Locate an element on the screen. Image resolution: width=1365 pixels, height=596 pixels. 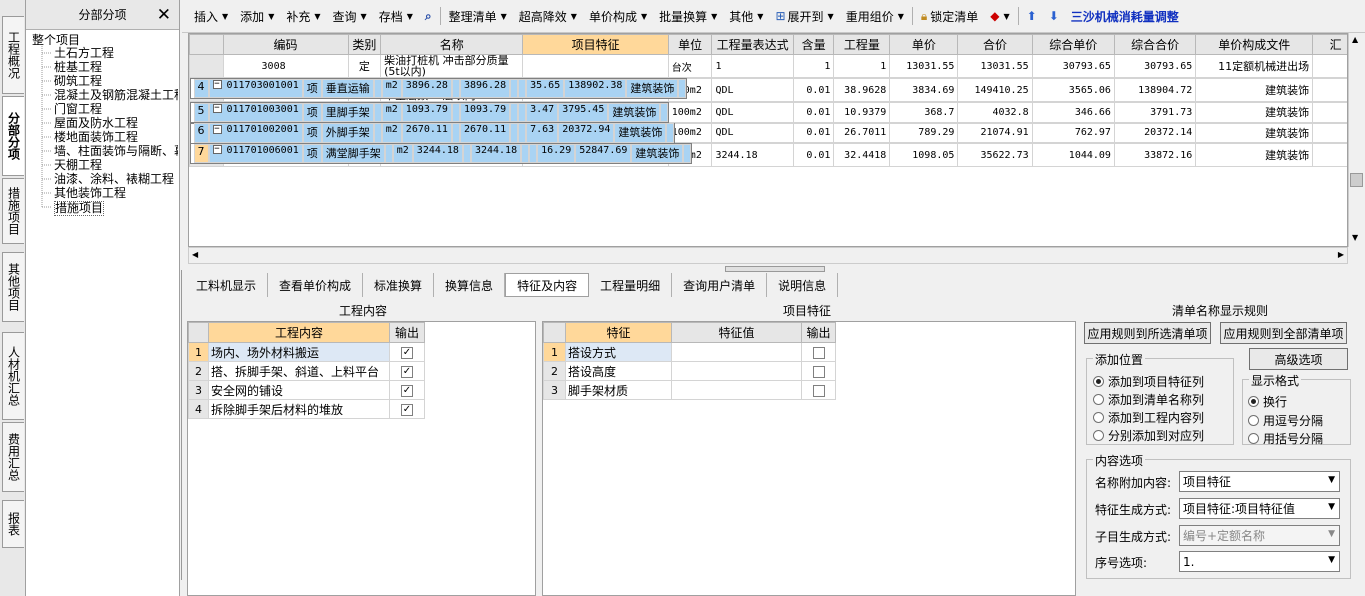
tree-item: 天棚工程 is located at coordinates (78, 165).